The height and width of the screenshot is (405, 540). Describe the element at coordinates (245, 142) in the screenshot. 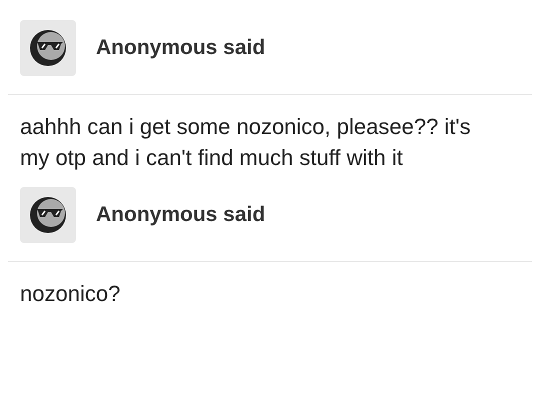

I see `message-text: aahhh can i get some nozonico, pleasee?? it's my otp and i can't find much stuff with it` at that location.